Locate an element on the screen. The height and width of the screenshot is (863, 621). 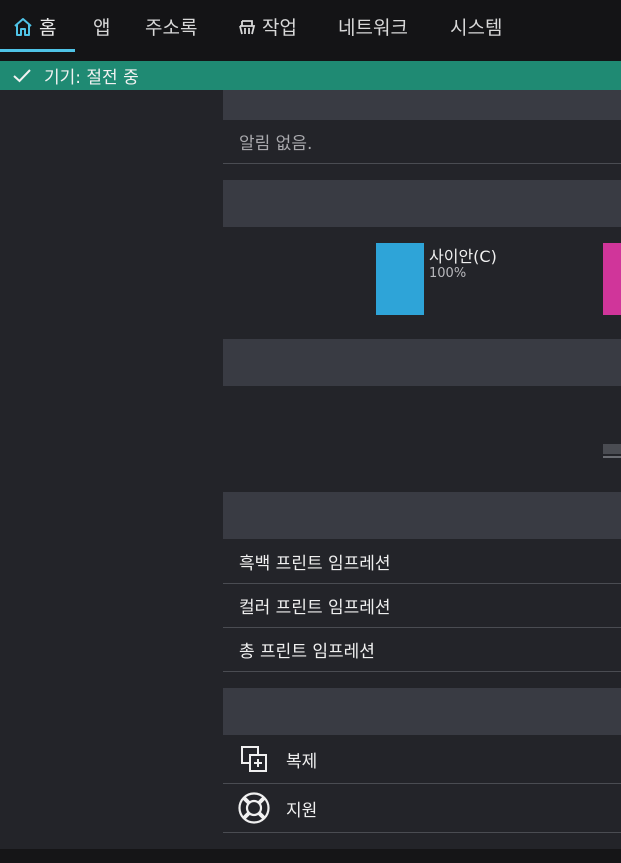
tab-apps-label: 앱 is located at coordinates (102, 28).